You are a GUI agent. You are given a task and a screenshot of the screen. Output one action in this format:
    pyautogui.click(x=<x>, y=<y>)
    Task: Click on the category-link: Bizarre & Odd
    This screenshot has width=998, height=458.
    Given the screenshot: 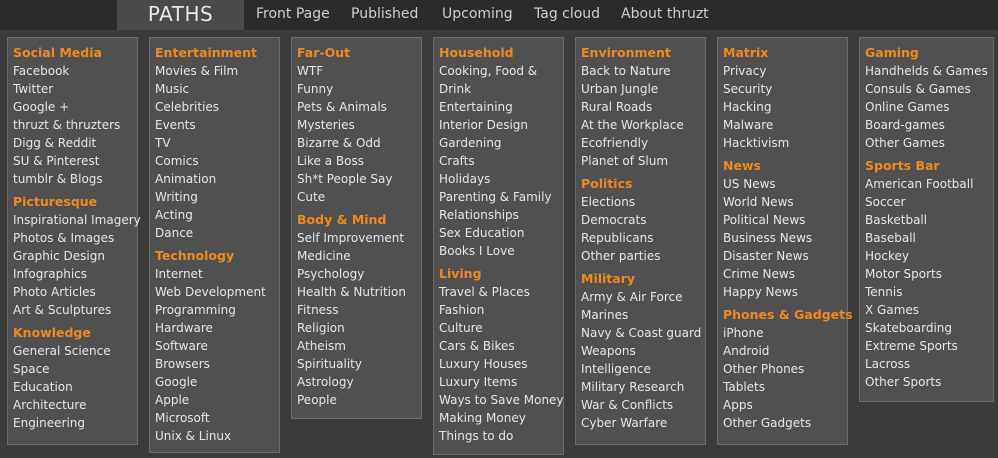 What is the action you would take?
    pyautogui.click(x=359, y=143)
    